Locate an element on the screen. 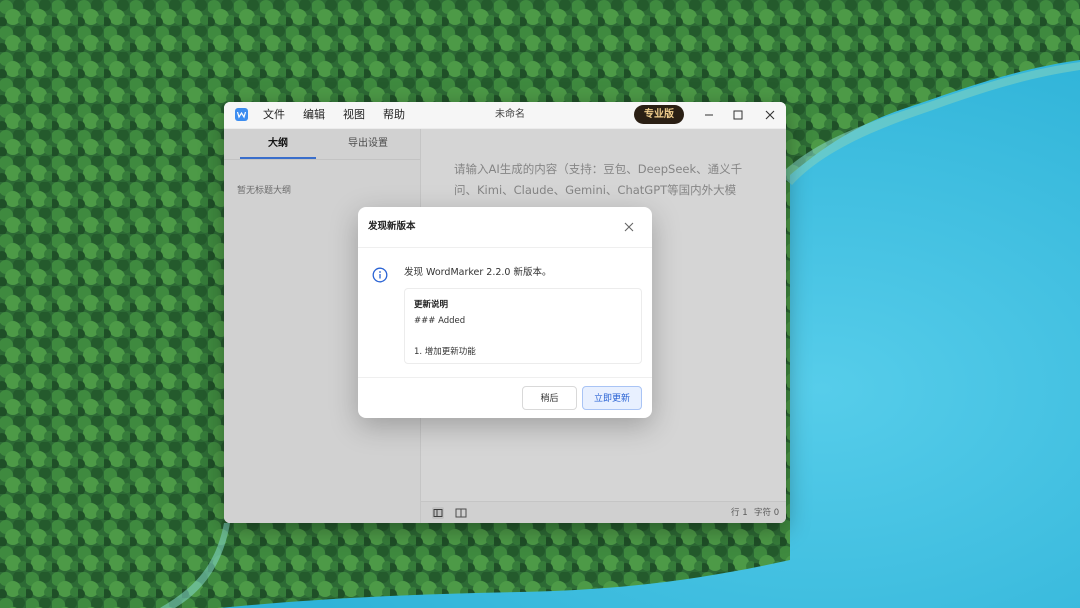  menu-file: 文件 is located at coordinates (278, 115).